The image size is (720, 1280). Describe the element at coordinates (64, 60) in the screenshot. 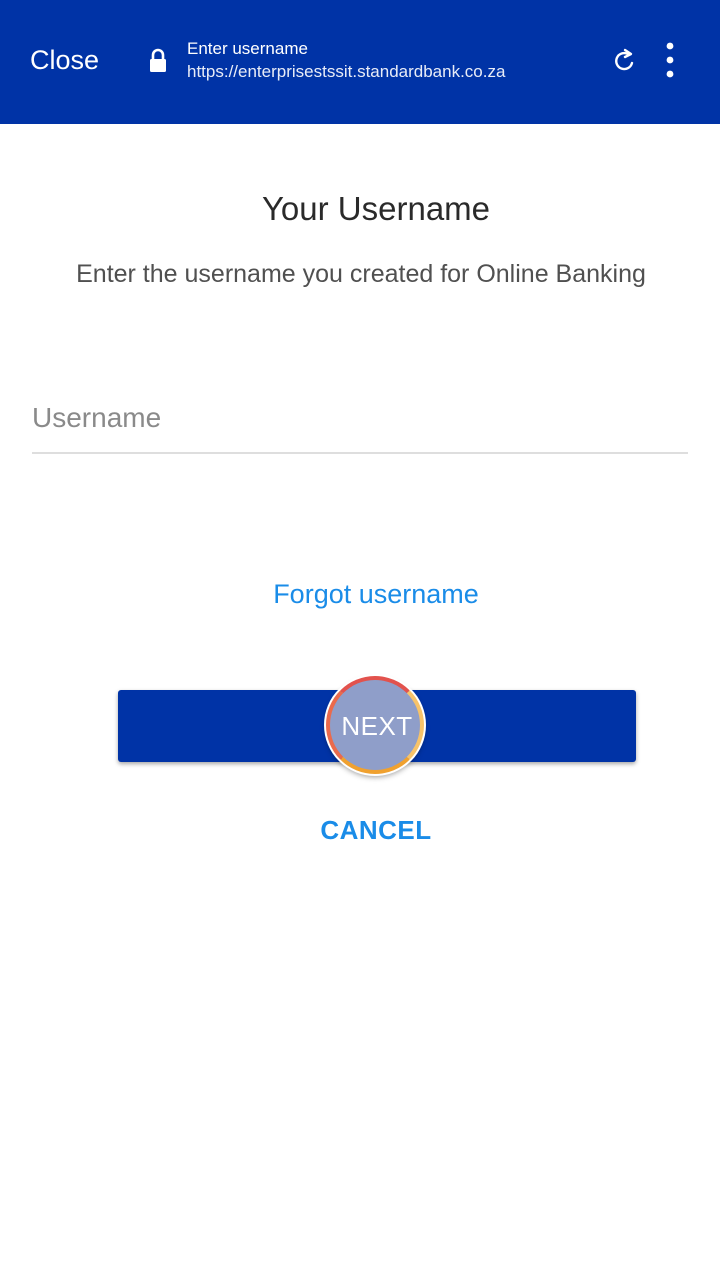

I see `close-button: Close` at that location.